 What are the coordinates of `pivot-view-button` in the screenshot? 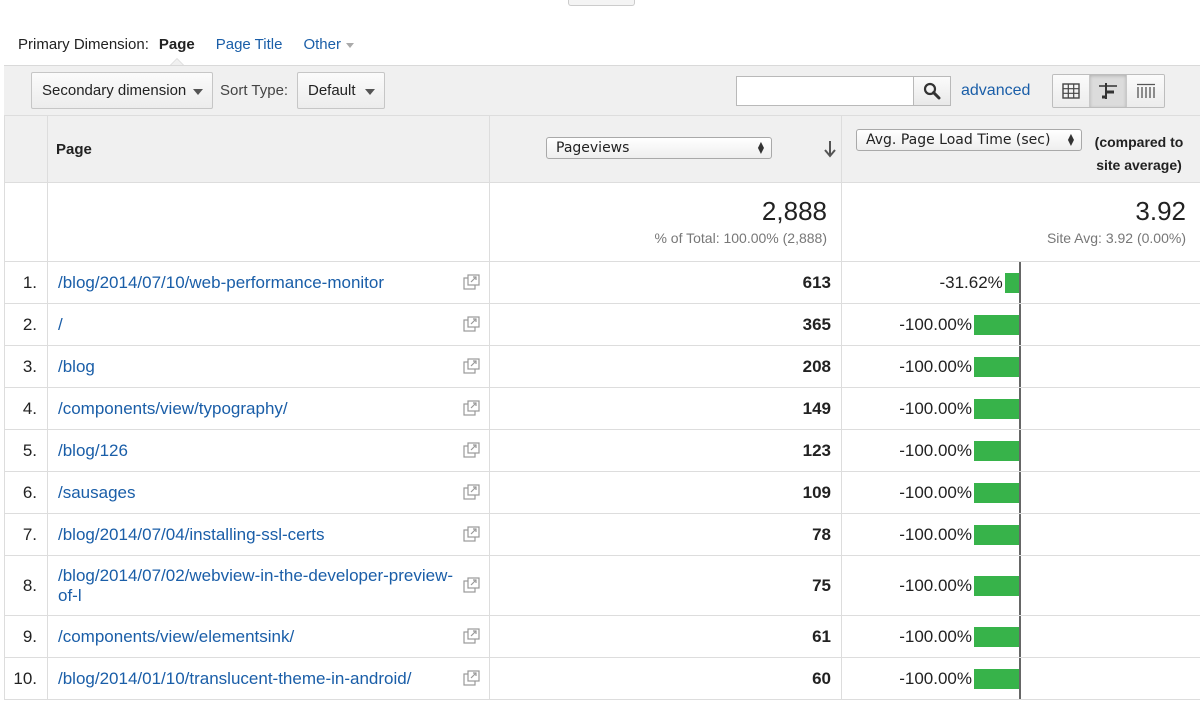 It's located at (1145, 91).